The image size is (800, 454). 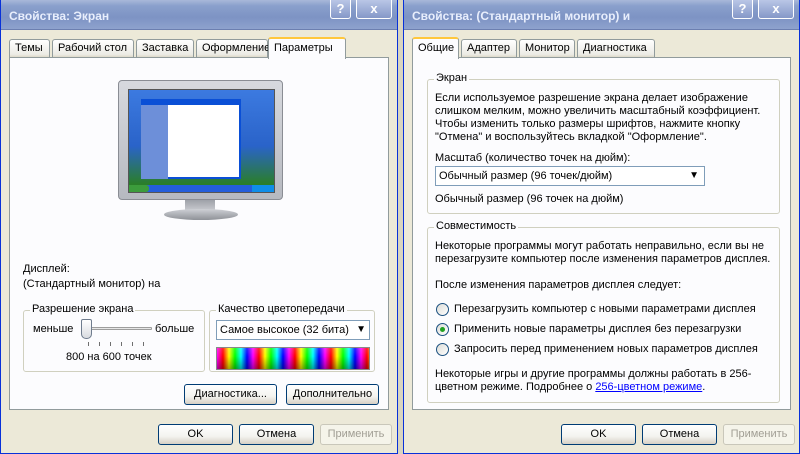 I want to click on compatibility-group-label: Совместимость, so click(x=476, y=226).